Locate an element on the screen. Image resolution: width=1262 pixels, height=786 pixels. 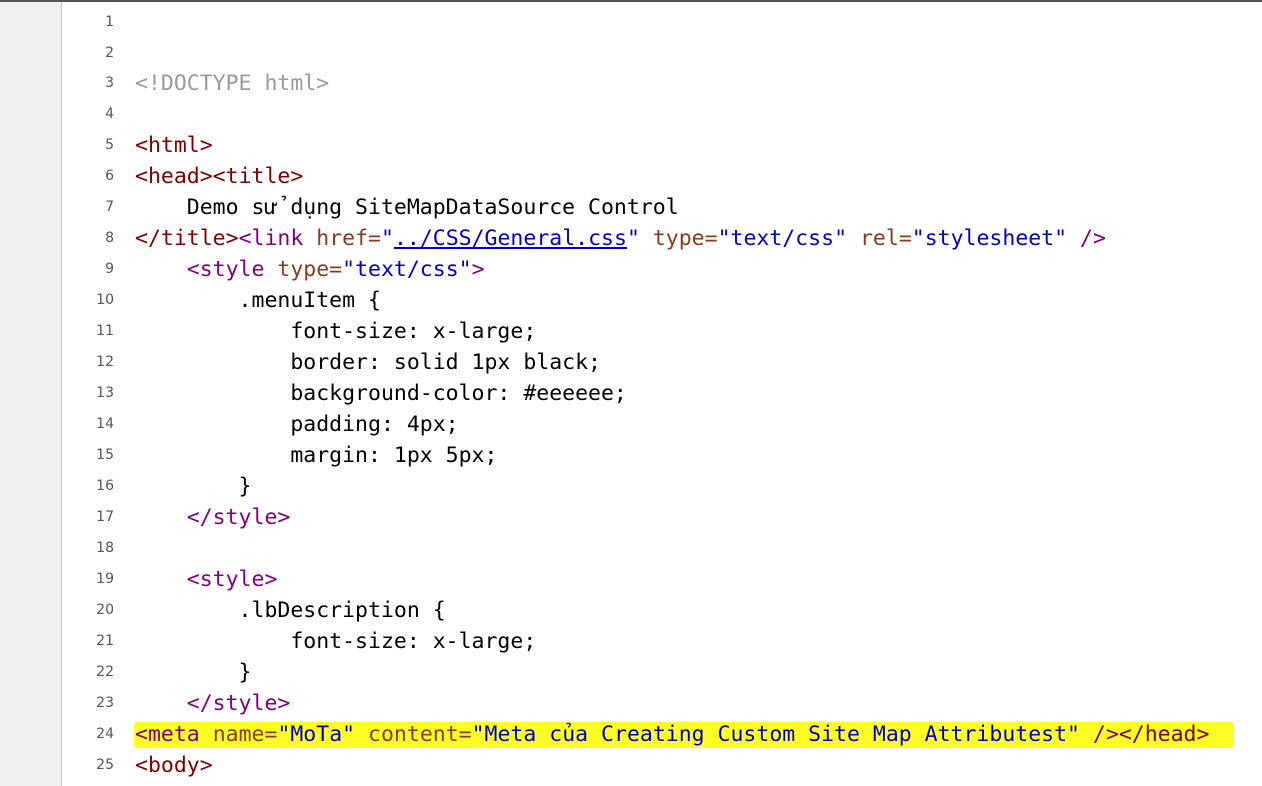
head-close-tag: </head> is located at coordinates (1164, 734).